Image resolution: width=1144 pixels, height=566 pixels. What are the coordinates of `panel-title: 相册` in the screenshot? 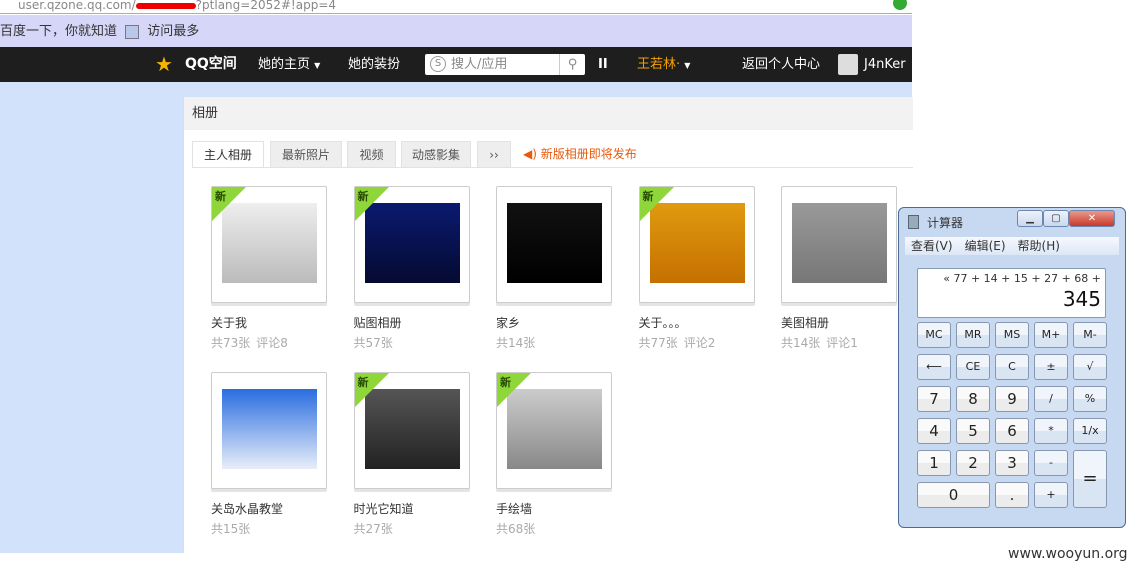 It's located at (548, 113).